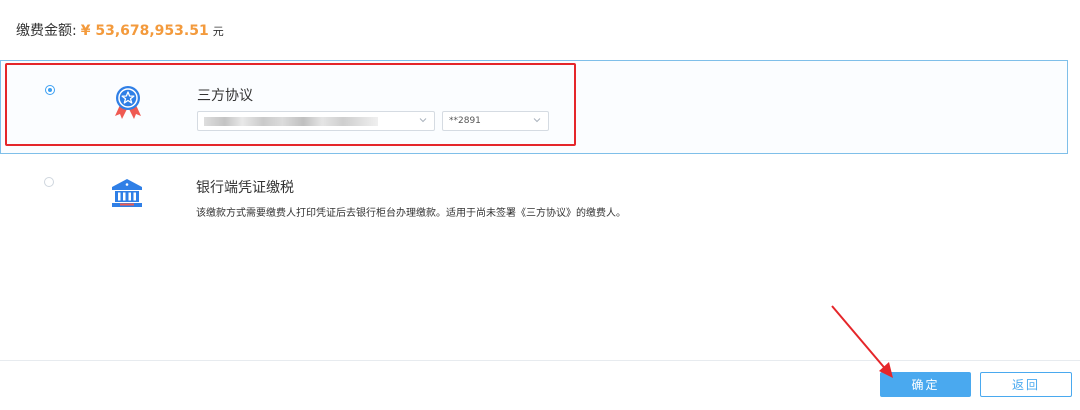 This screenshot has height=410, width=1080. What do you see at coordinates (127, 194) in the screenshot?
I see `bank-building-icon` at bounding box center [127, 194].